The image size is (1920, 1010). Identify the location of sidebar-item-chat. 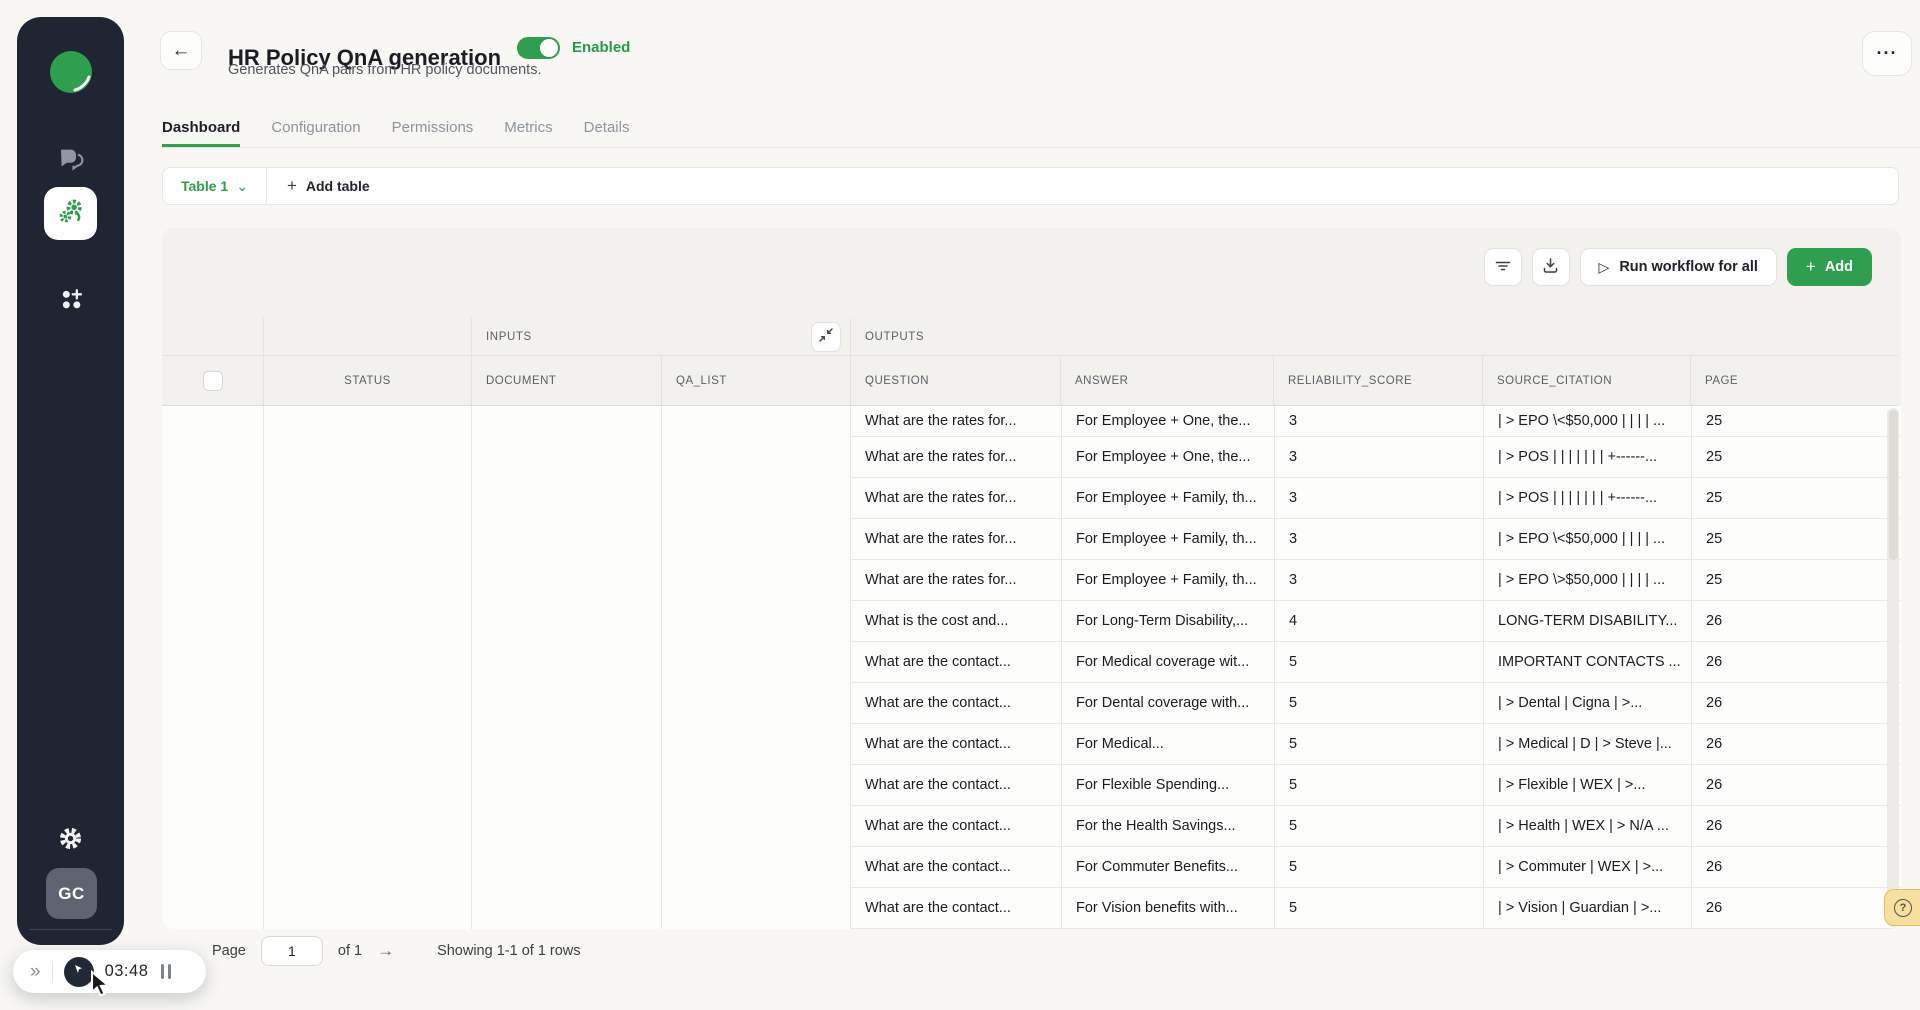
(70, 161).